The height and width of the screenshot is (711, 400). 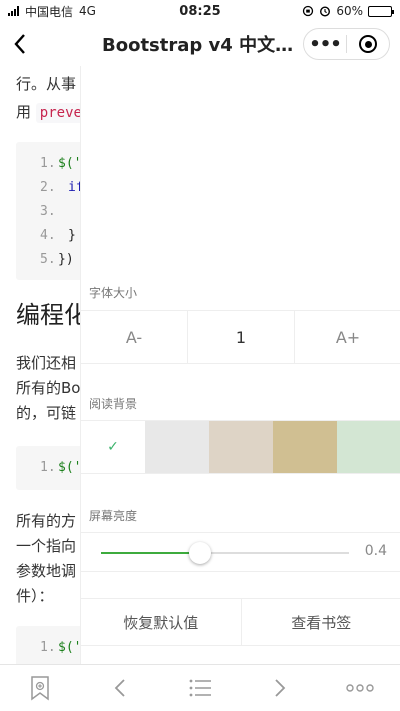 What do you see at coordinates (87, 11) in the screenshot?
I see `network-label: 4G` at bounding box center [87, 11].